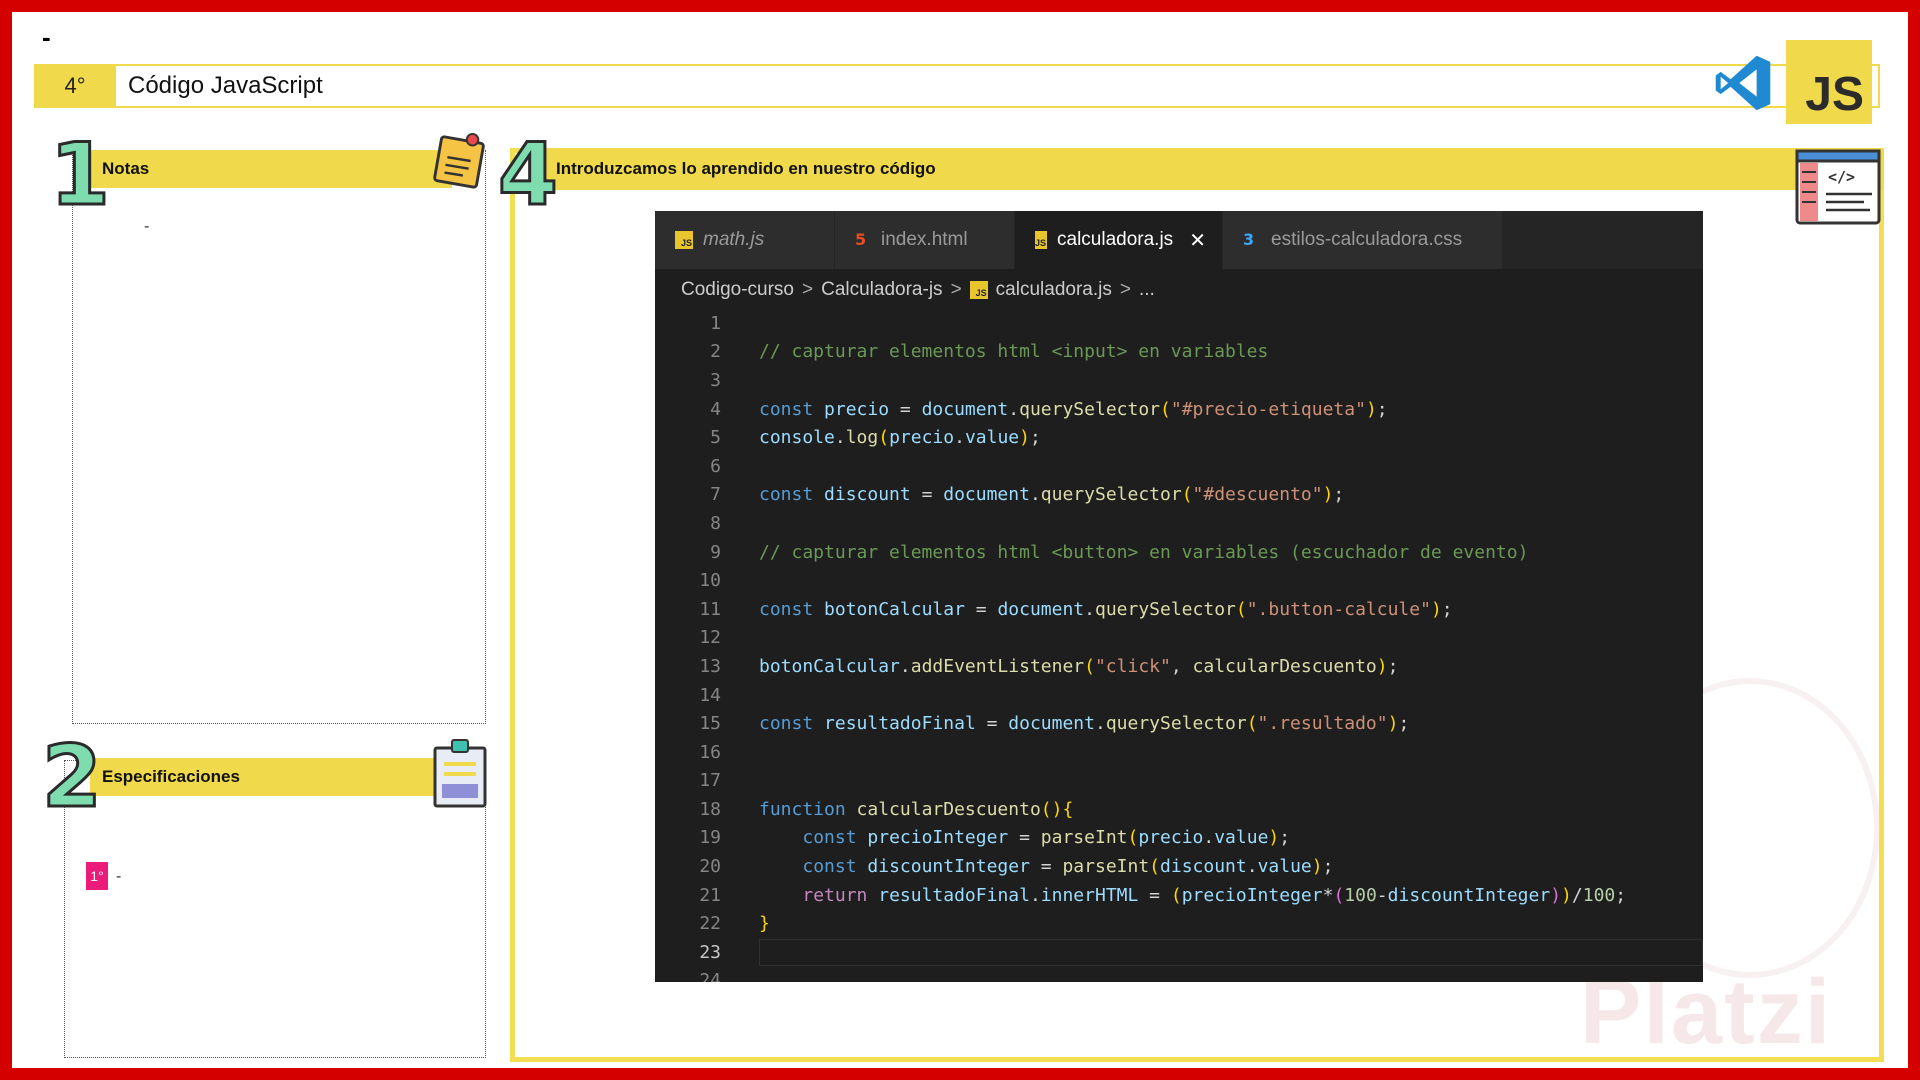 This screenshot has width=1920, height=1080. What do you see at coordinates (119, 876) in the screenshot?
I see `specs-body: -` at bounding box center [119, 876].